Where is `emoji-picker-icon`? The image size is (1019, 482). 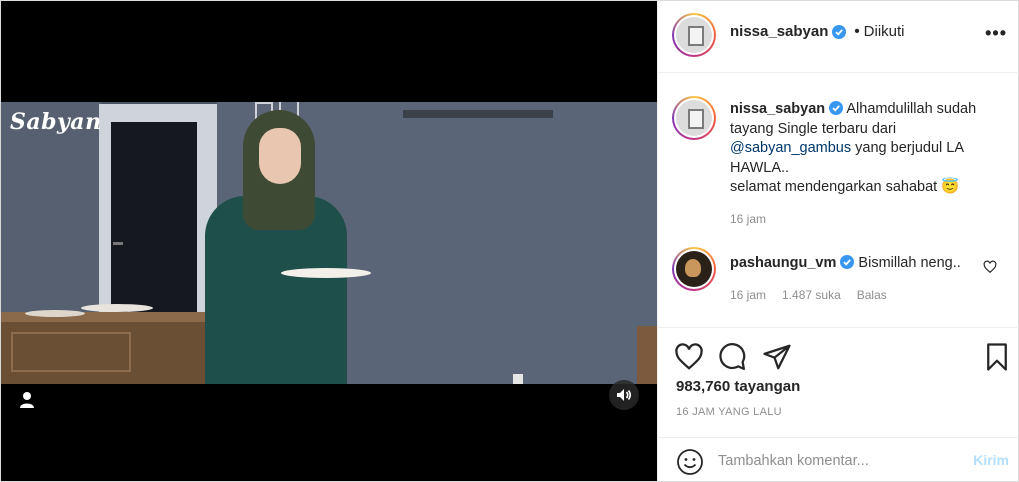
emoji-picker-icon is located at coordinates (690, 462).